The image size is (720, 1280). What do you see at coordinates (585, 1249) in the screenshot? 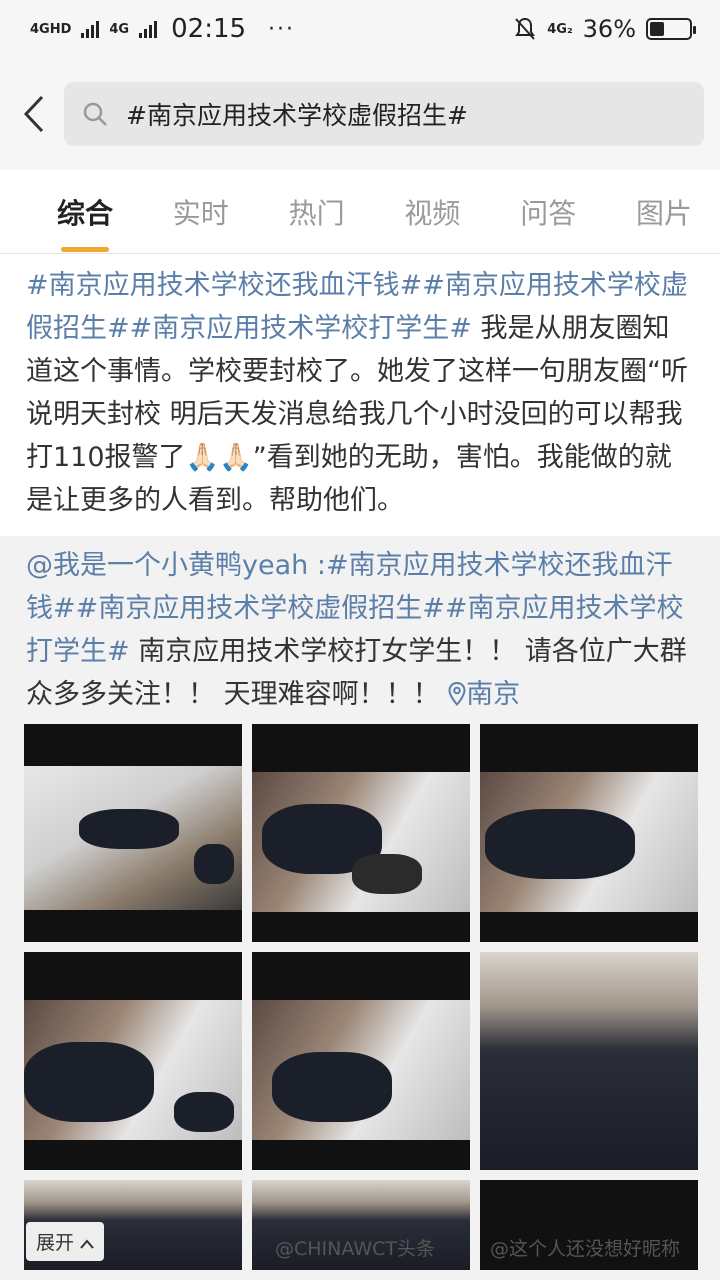
I see `watermark: @这个人还没想好昵称` at bounding box center [585, 1249].